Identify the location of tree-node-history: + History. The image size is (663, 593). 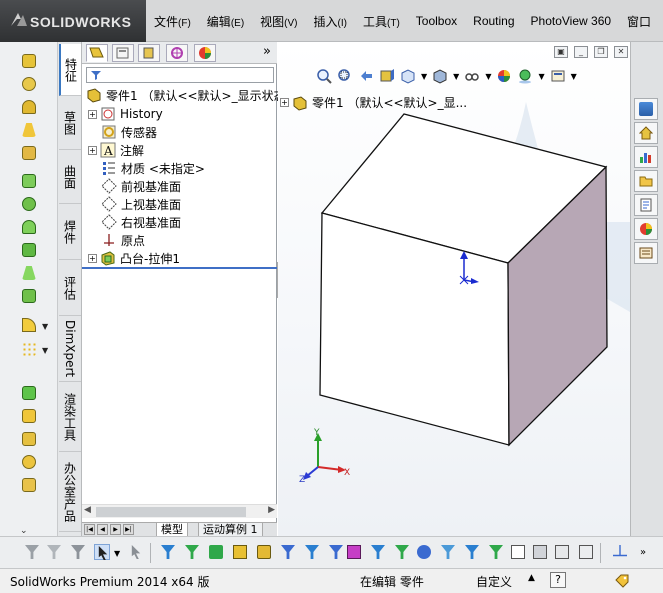
(125, 114).